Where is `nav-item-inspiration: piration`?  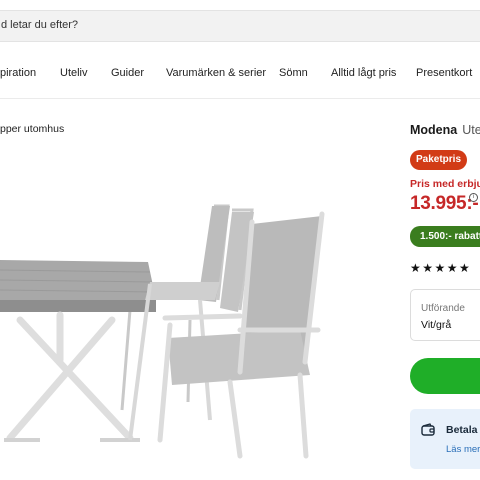 nav-item-inspiration: piration is located at coordinates (18, 73).